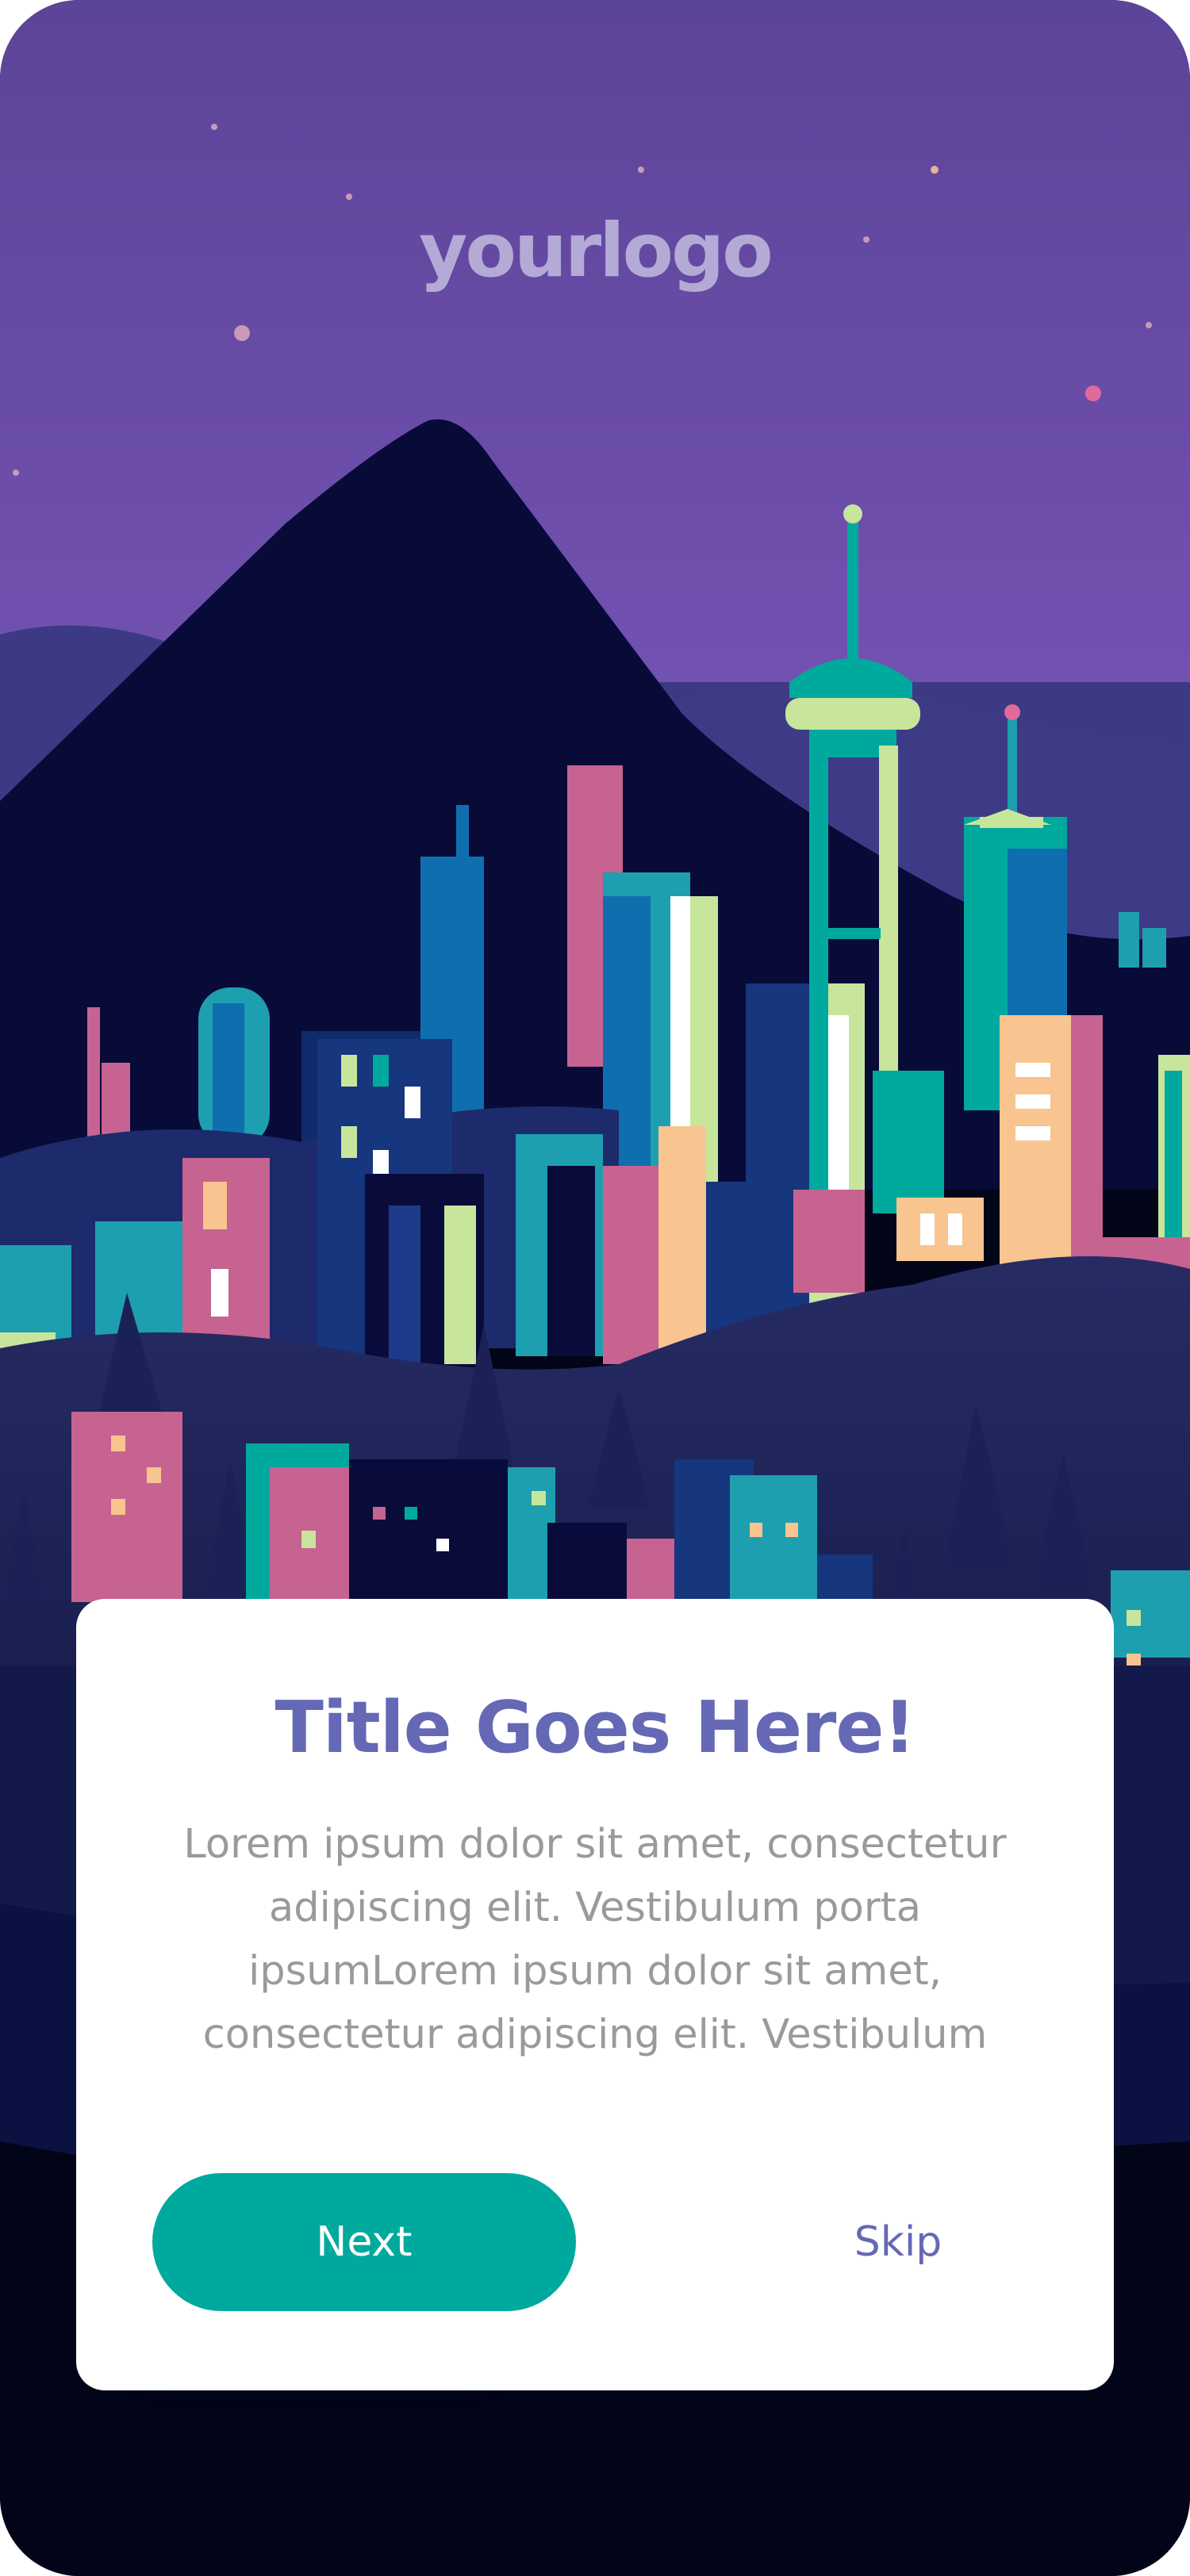 Image resolution: width=1190 pixels, height=2576 pixels. I want to click on next-button: Next, so click(364, 2242).